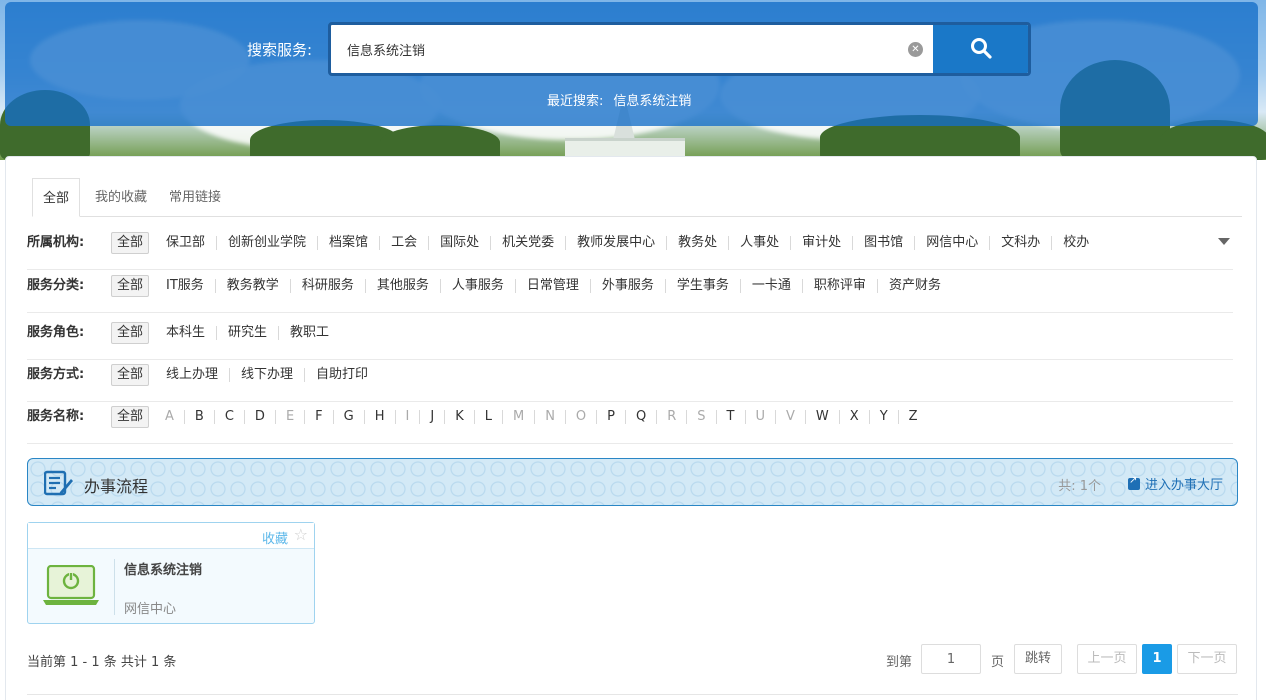 The height and width of the screenshot is (700, 1266). I want to click on filter-category-option: 一卡通, so click(772, 286).